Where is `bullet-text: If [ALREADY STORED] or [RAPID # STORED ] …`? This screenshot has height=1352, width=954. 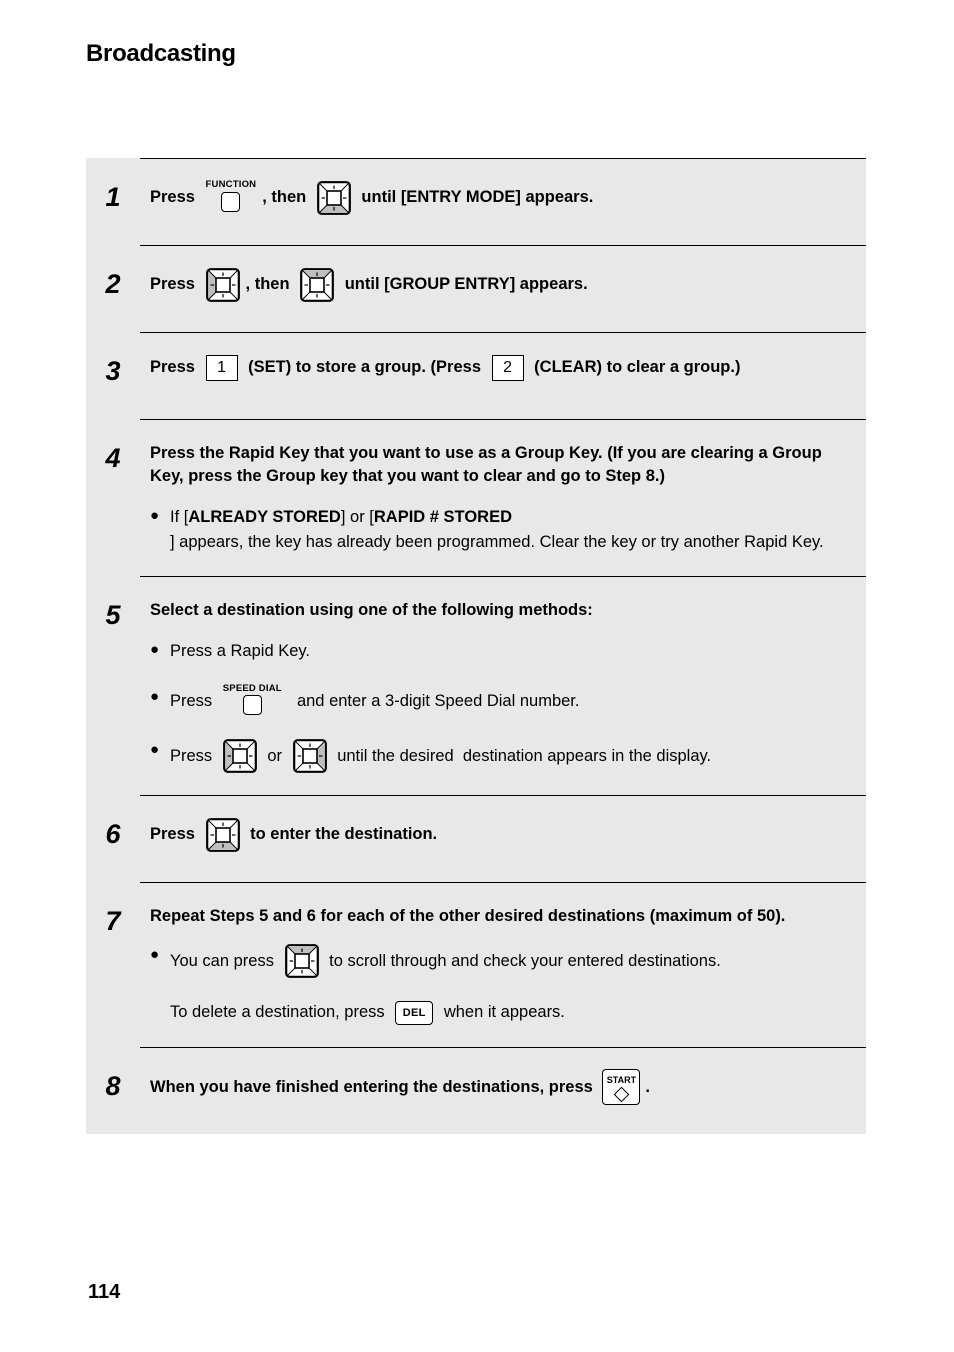
bullet-text: If [ALREADY STORED] or [RAPID # STORED ] … is located at coordinates (511, 530).